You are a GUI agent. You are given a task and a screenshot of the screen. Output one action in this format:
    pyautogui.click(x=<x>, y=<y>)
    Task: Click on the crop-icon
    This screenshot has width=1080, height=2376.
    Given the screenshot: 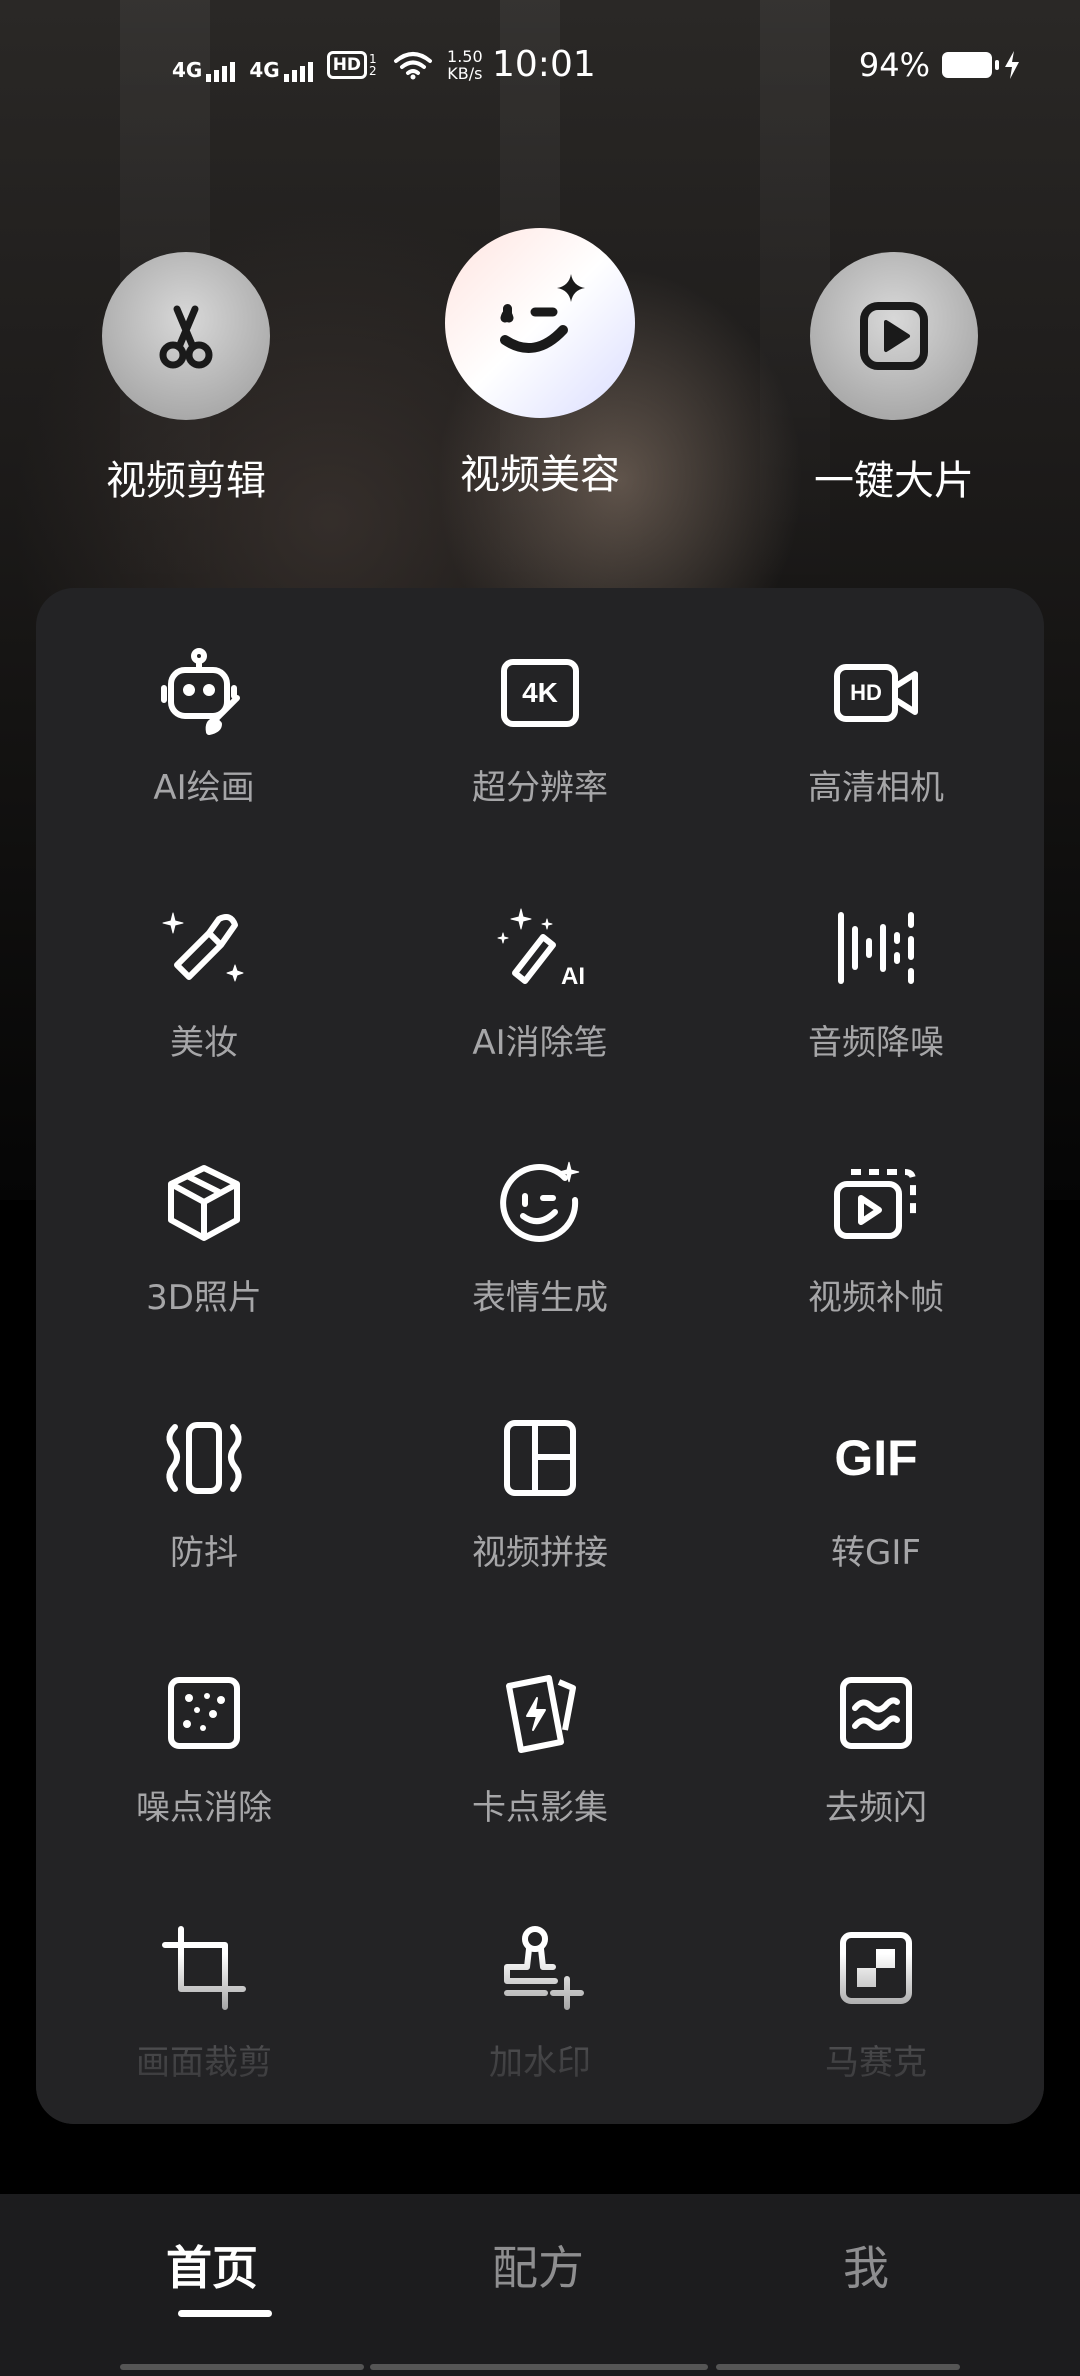 What is the action you would take?
    pyautogui.click(x=204, y=1968)
    